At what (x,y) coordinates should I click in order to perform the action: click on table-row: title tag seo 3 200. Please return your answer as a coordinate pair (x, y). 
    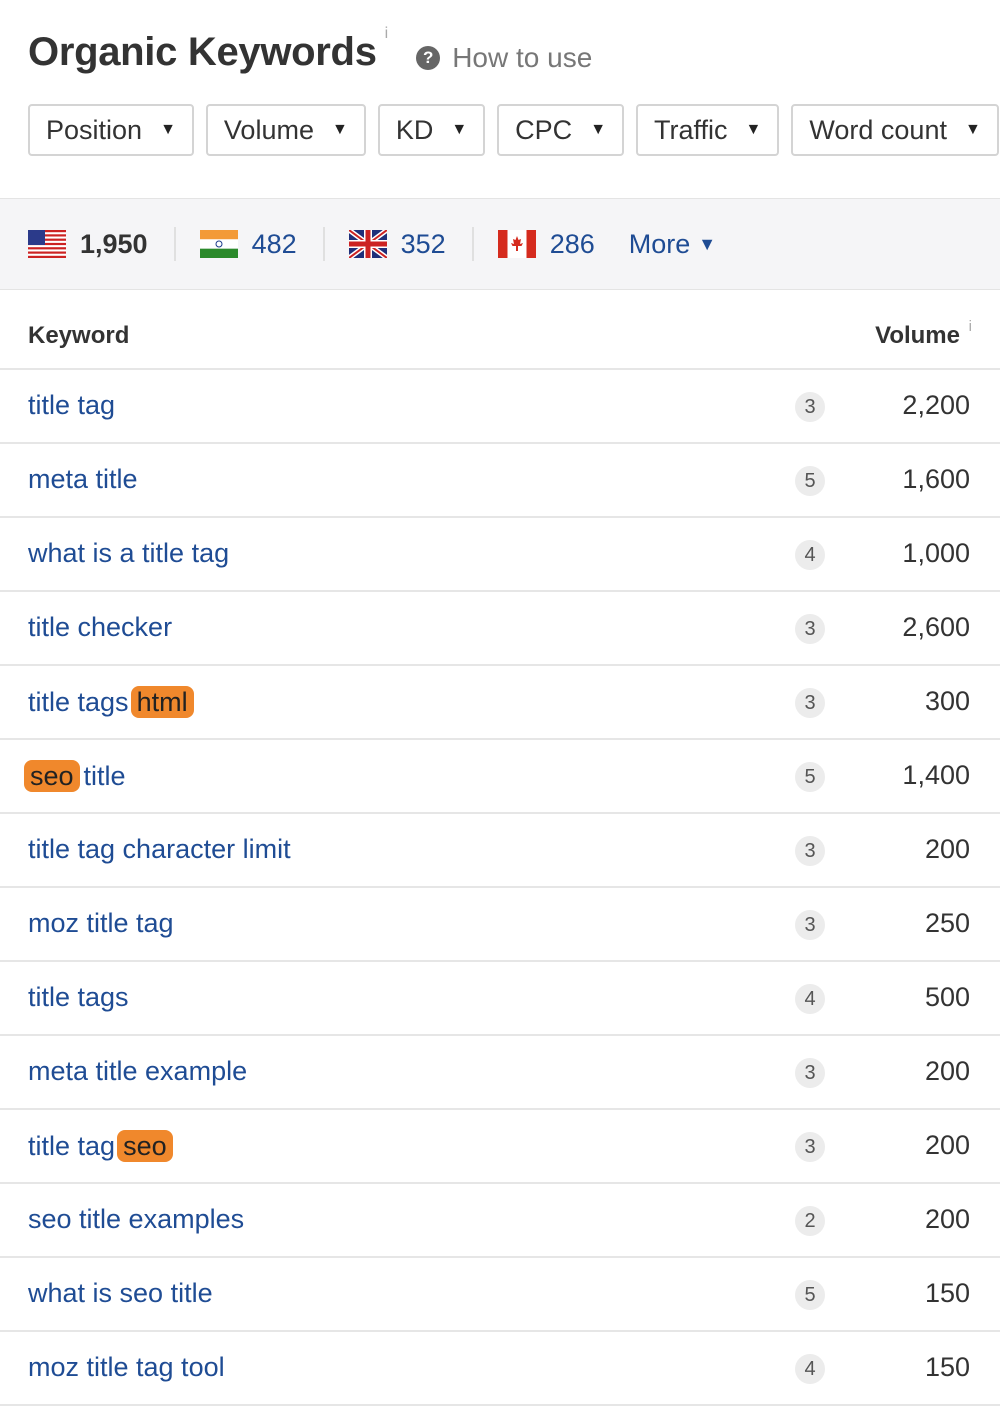
    Looking at the image, I should click on (500, 1147).